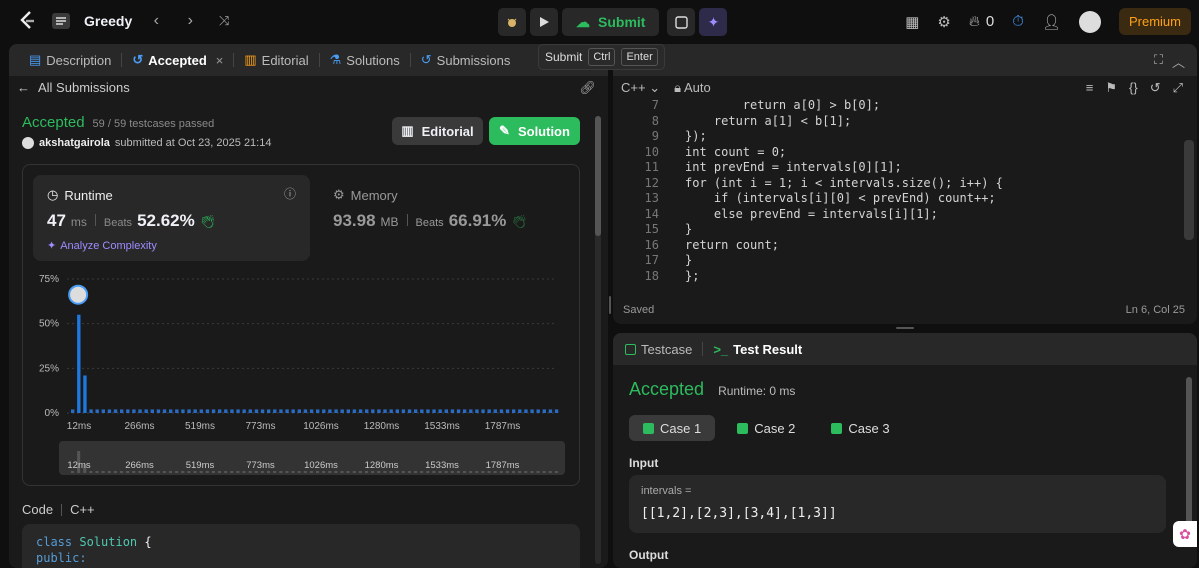 The image size is (1199, 568). I want to click on tab-description: ▤ Description, so click(70, 60).